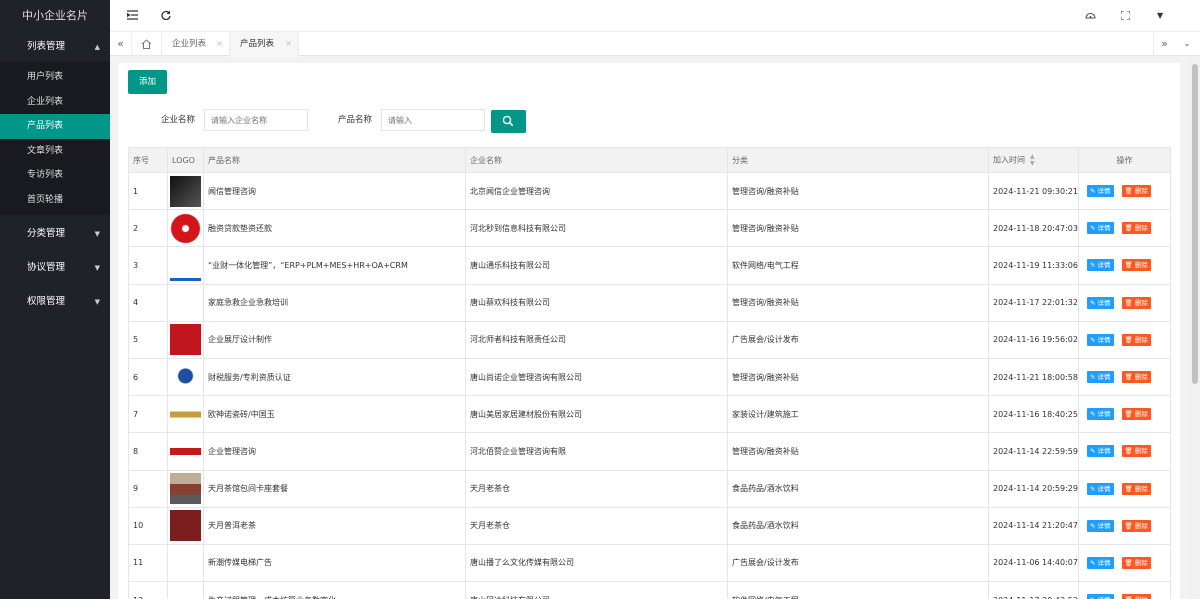 The image size is (1200, 599). I want to click on sidebar-group-permission-management: 权限管理 ▼, so click(55, 302).